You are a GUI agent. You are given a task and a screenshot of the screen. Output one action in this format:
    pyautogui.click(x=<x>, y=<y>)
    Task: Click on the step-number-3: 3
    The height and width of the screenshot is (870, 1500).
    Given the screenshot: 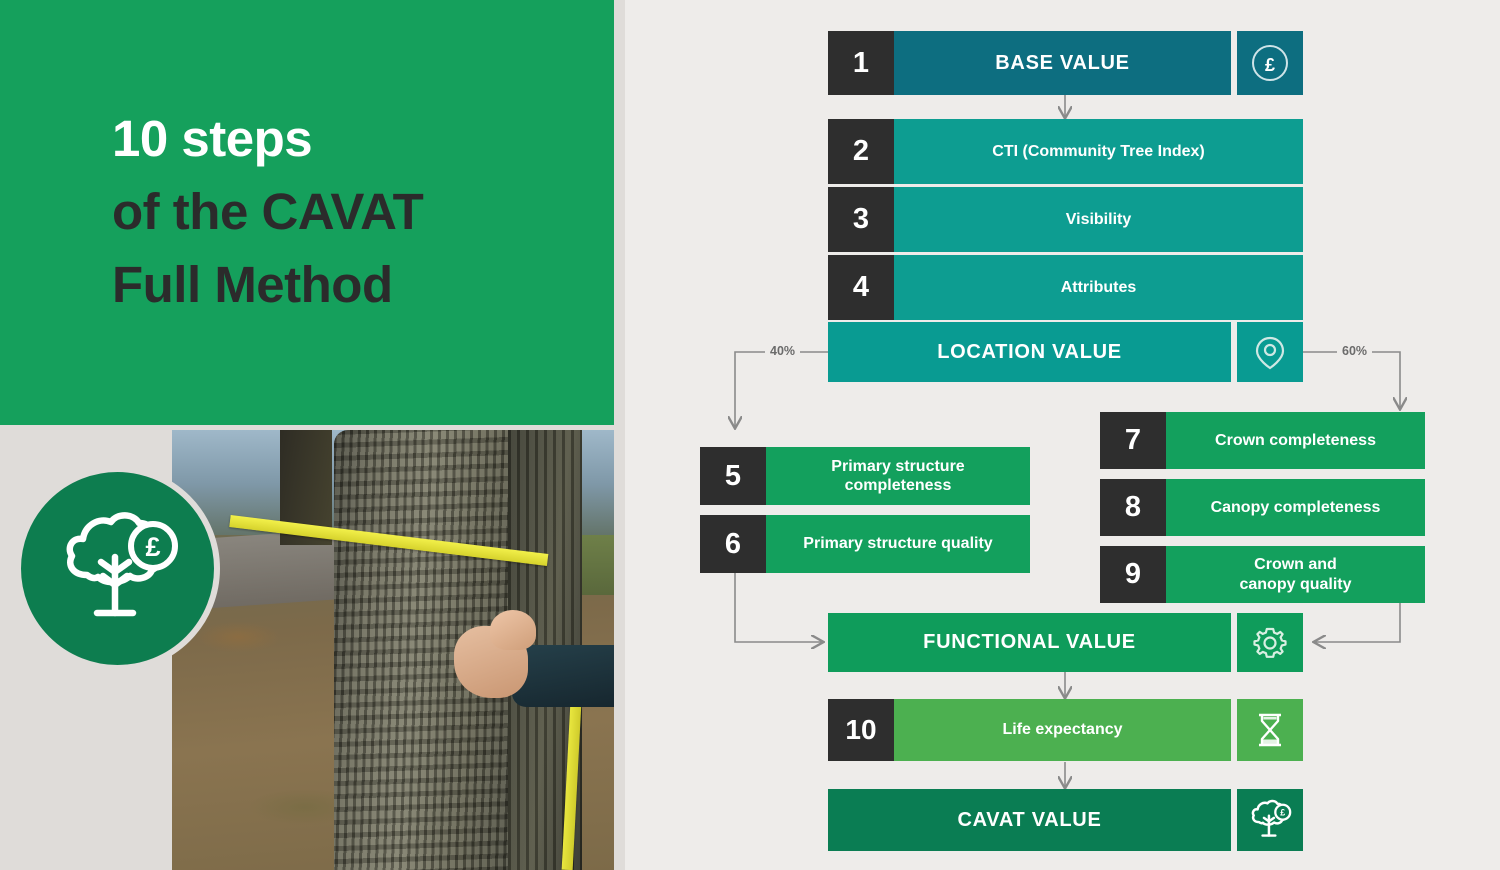 What is the action you would take?
    pyautogui.click(x=861, y=219)
    